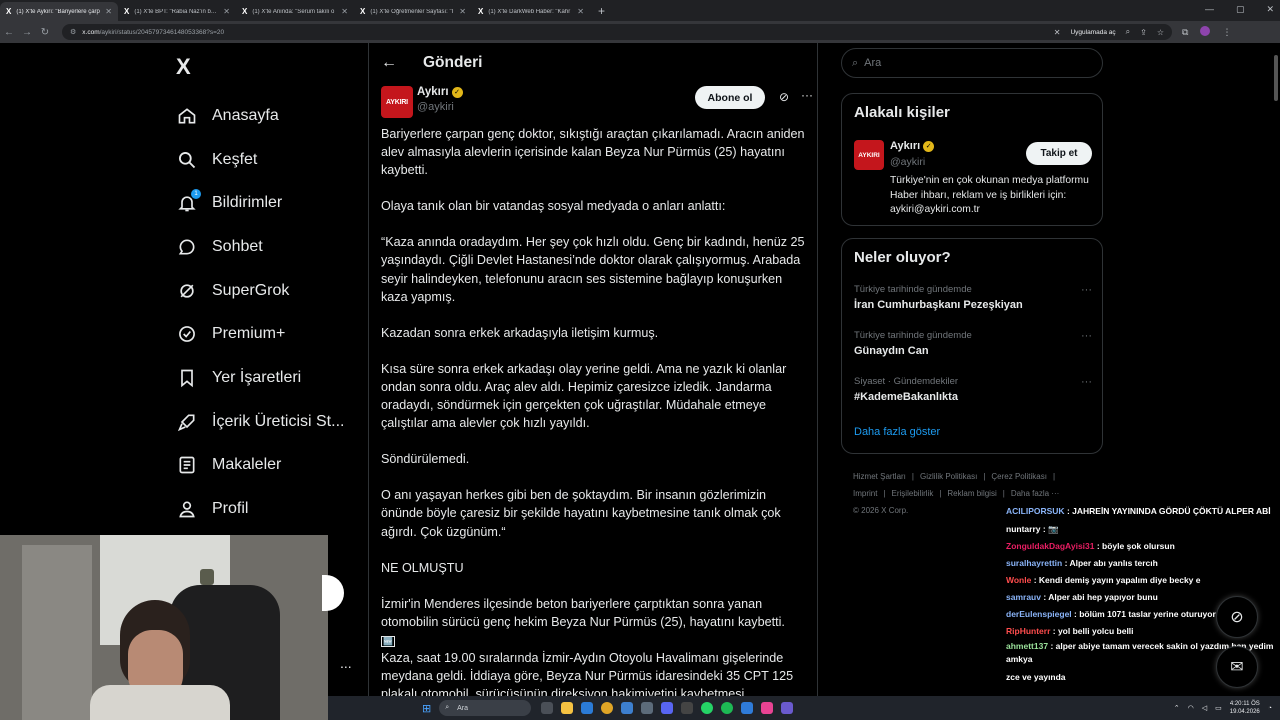 This screenshot has width=1280, height=720. What do you see at coordinates (59, 11) in the screenshot?
I see `browser-tab: X (1) X'te Aykırı: "Bariyerlere çarp ✕` at bounding box center [59, 11].